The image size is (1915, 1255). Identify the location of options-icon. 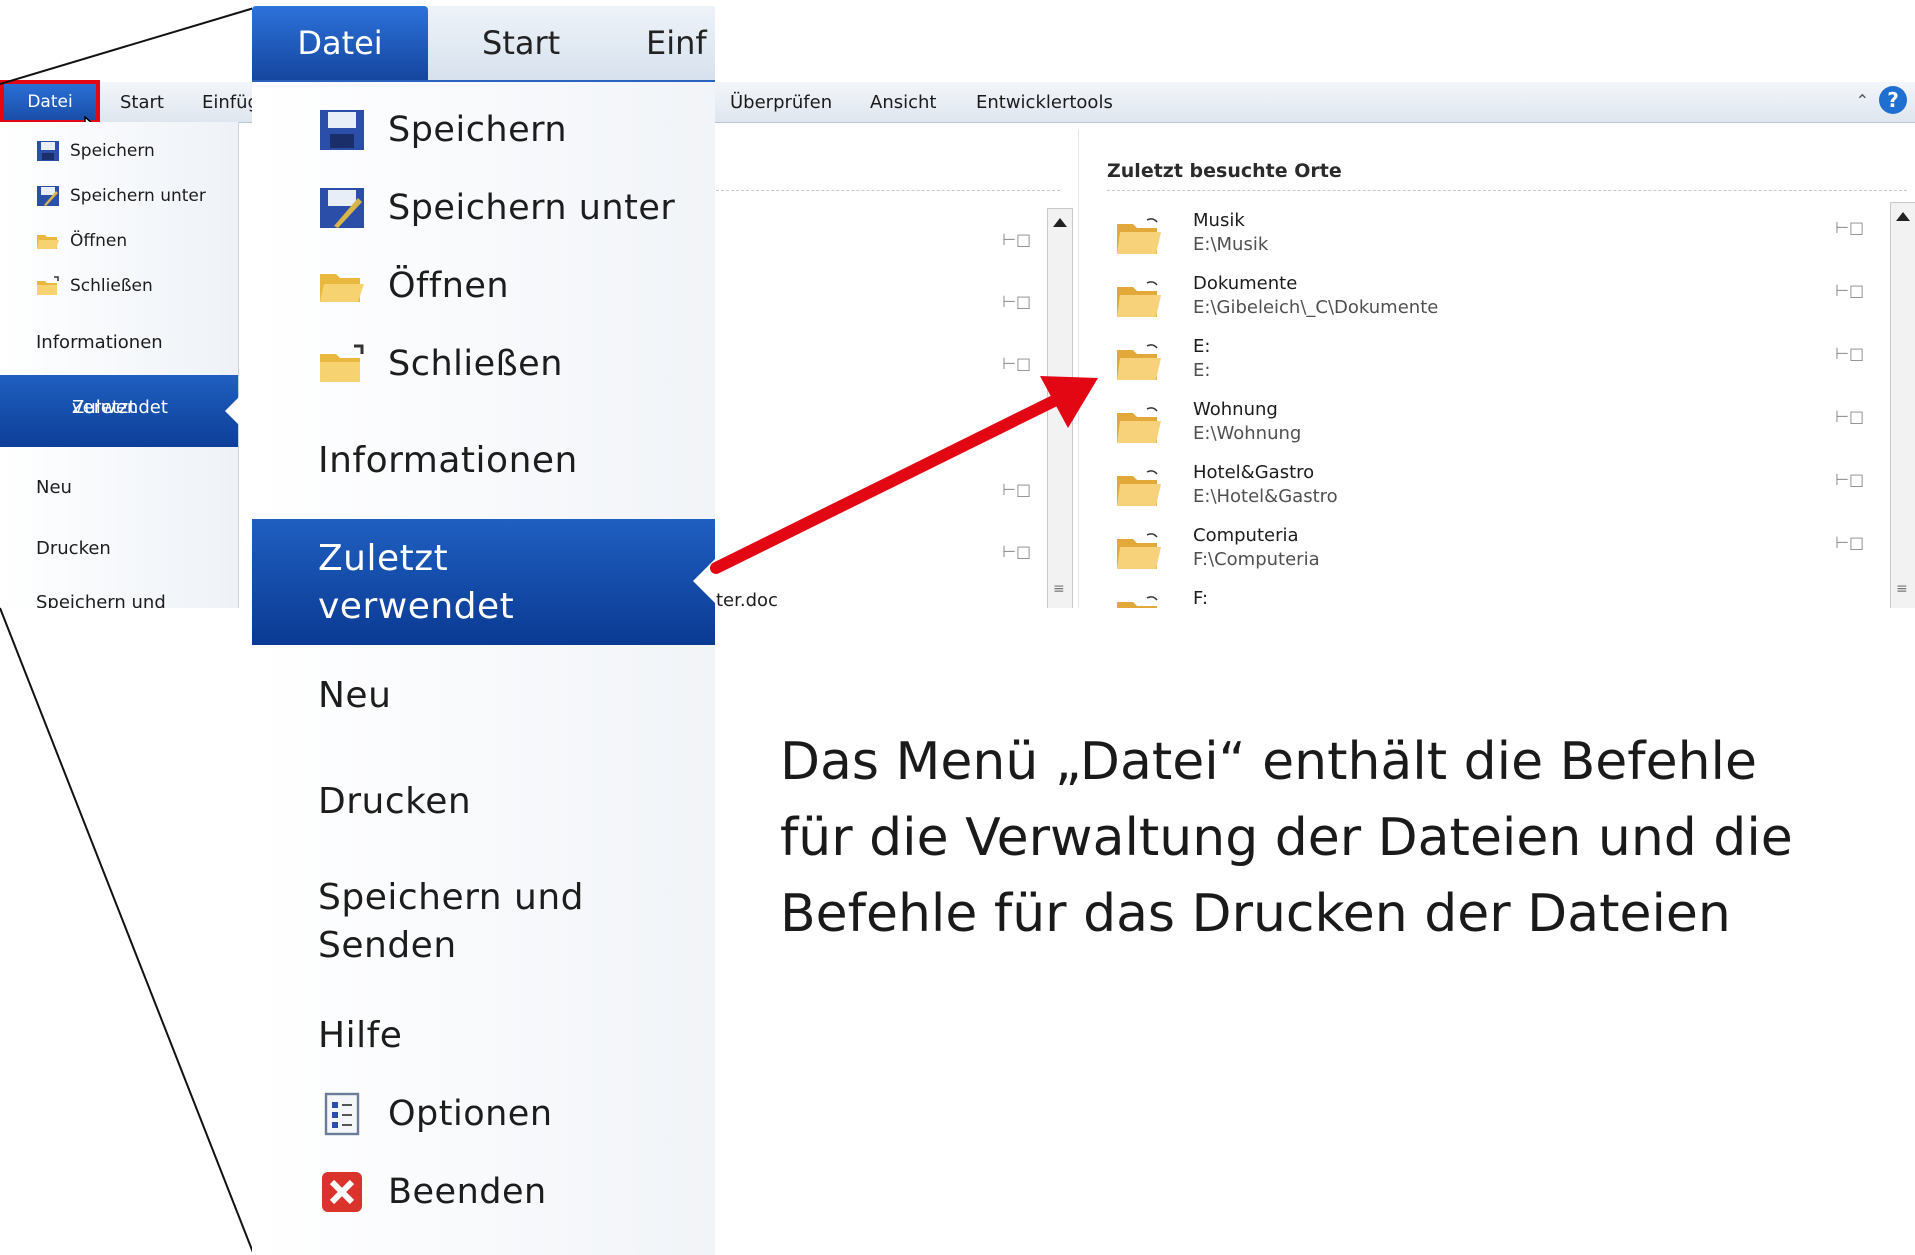
(342, 1114).